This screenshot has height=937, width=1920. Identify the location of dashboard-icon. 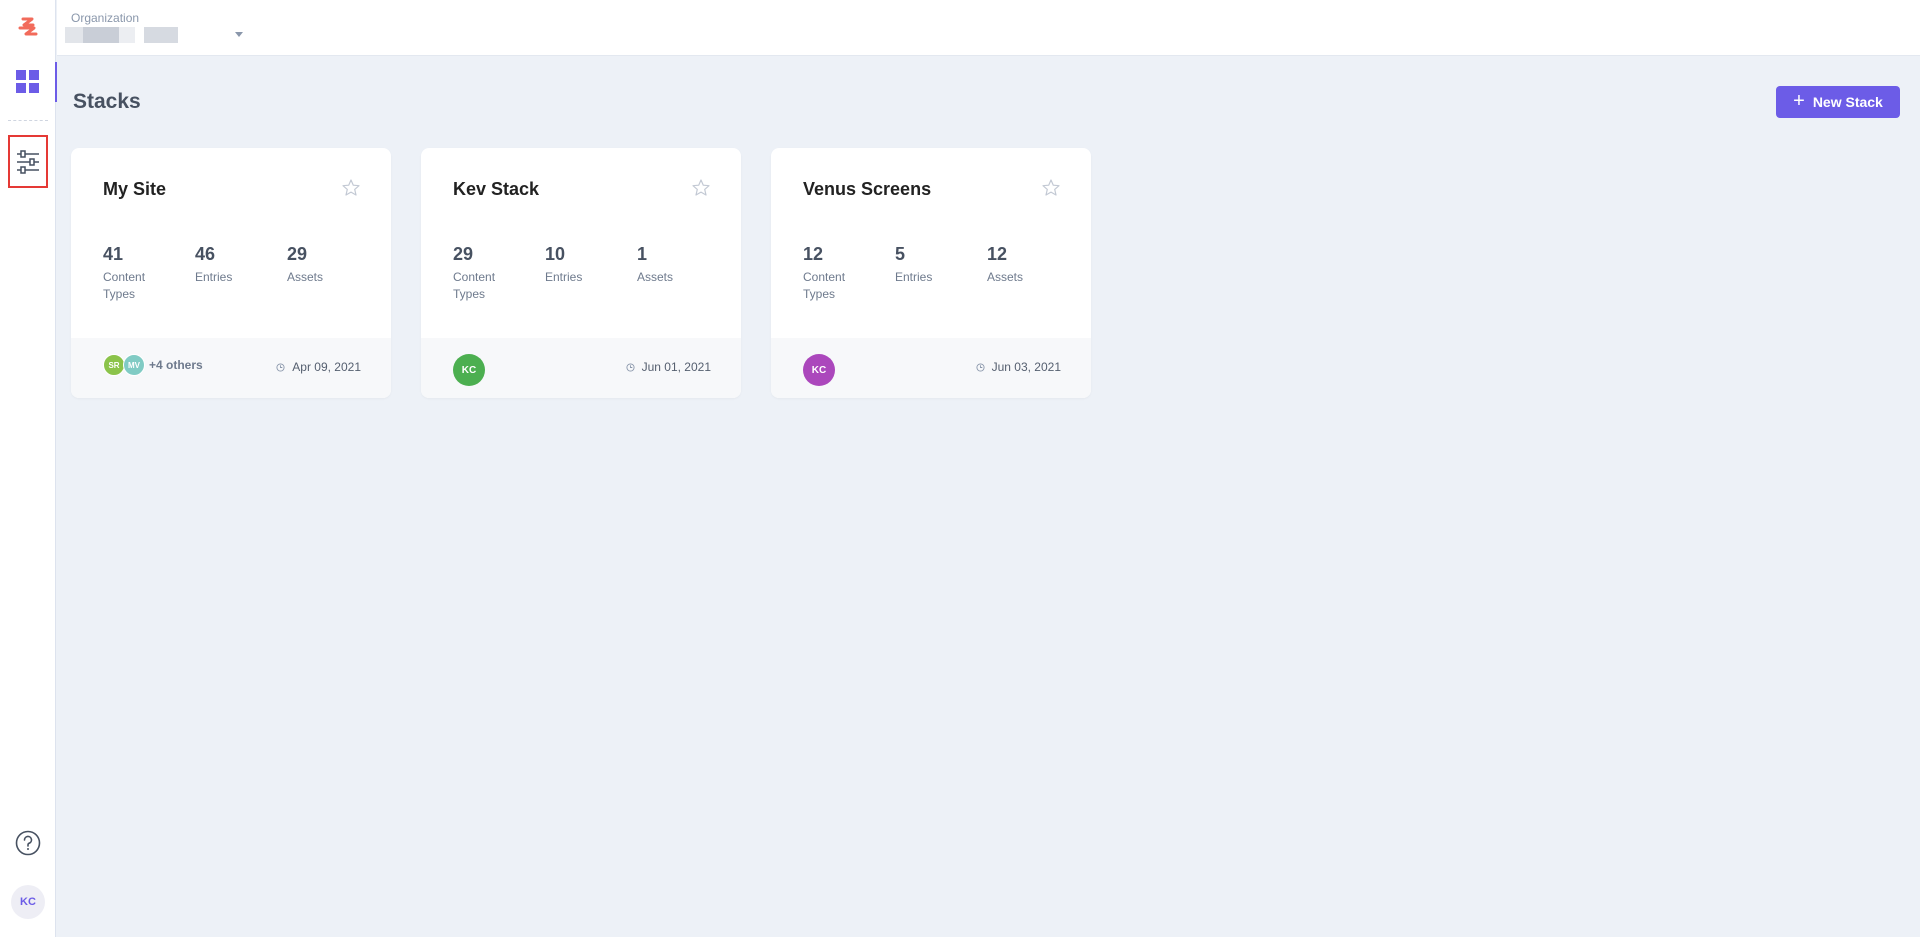
(27, 81).